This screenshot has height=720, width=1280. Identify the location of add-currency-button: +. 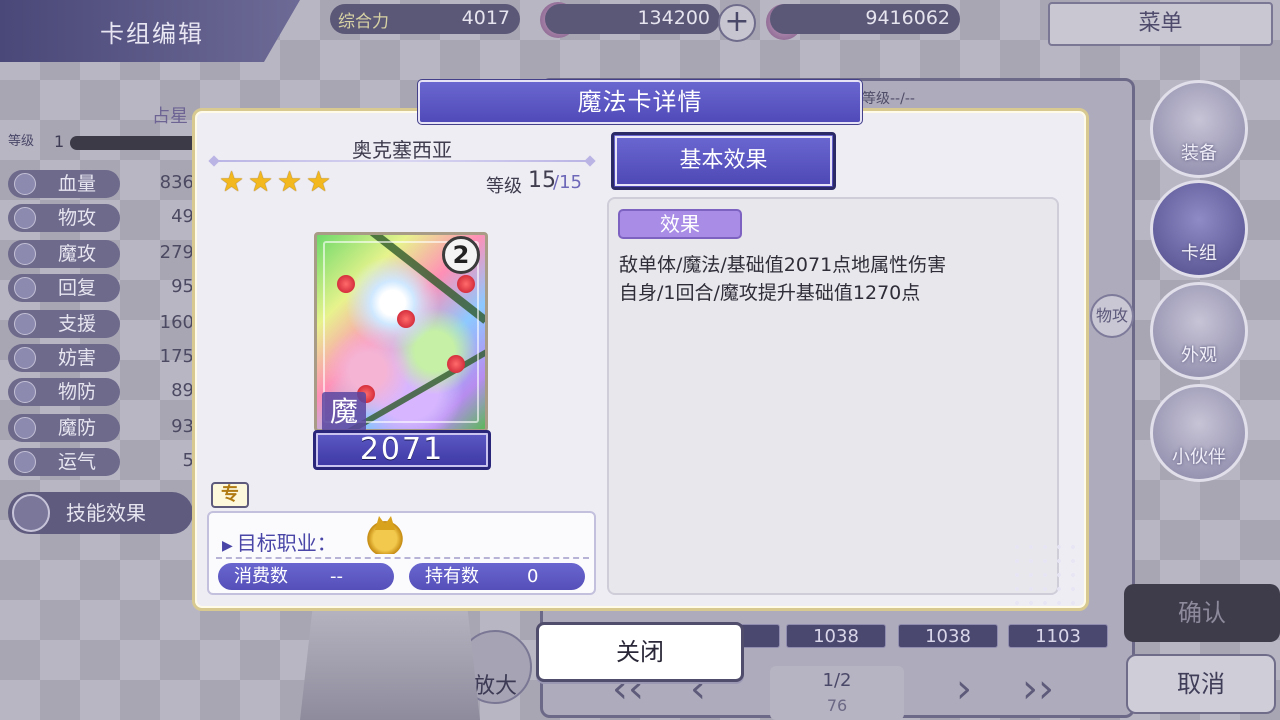
(737, 23).